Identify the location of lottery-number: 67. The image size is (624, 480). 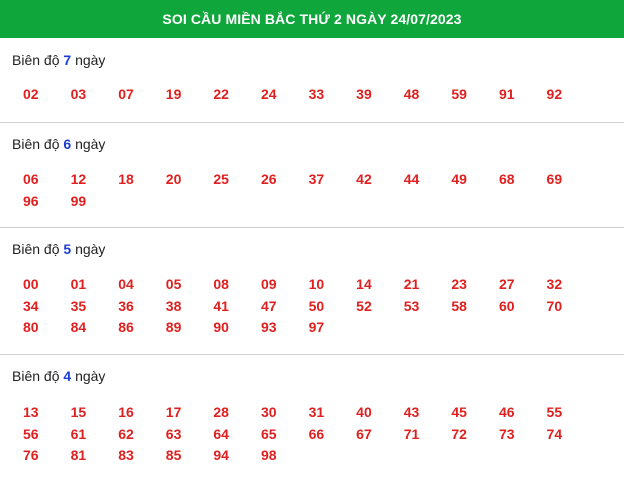
(364, 433).